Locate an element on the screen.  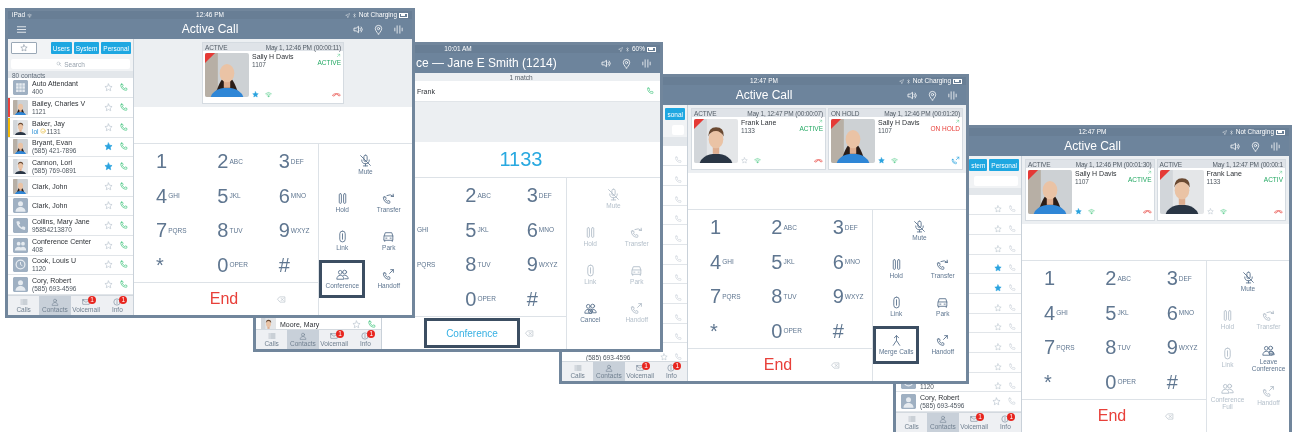
favorites-filter-button is located at coordinates (24, 48).